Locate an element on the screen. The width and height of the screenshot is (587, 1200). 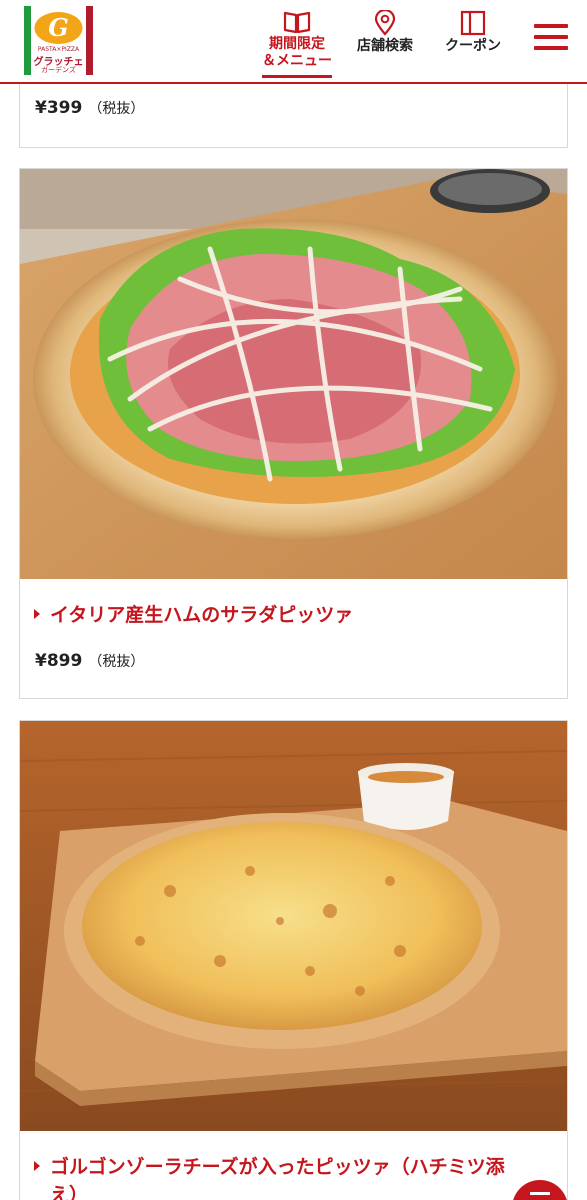
nav-coupon-label: クーポン is located at coordinates (473, 46).